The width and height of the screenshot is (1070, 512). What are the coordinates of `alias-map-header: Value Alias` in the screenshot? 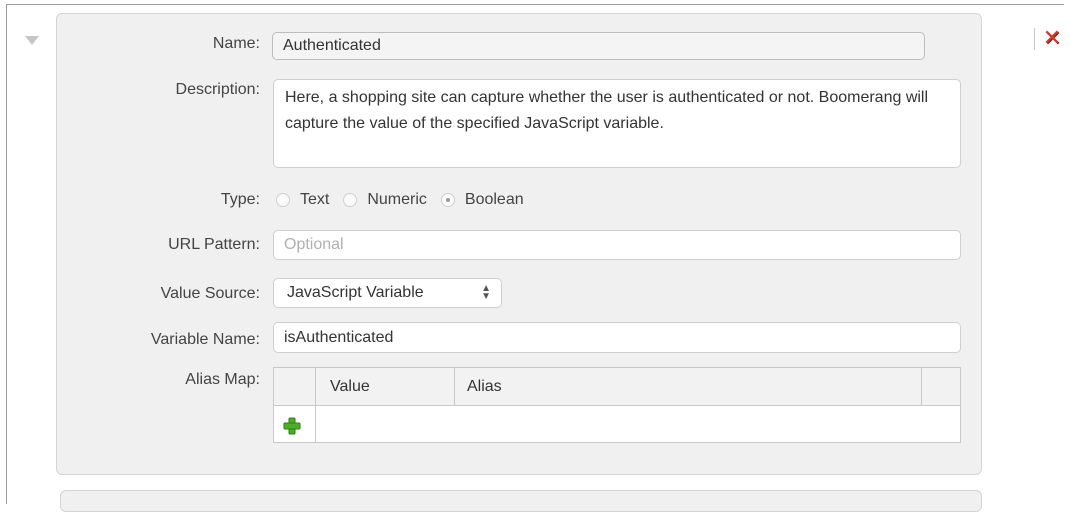 It's located at (617, 387).